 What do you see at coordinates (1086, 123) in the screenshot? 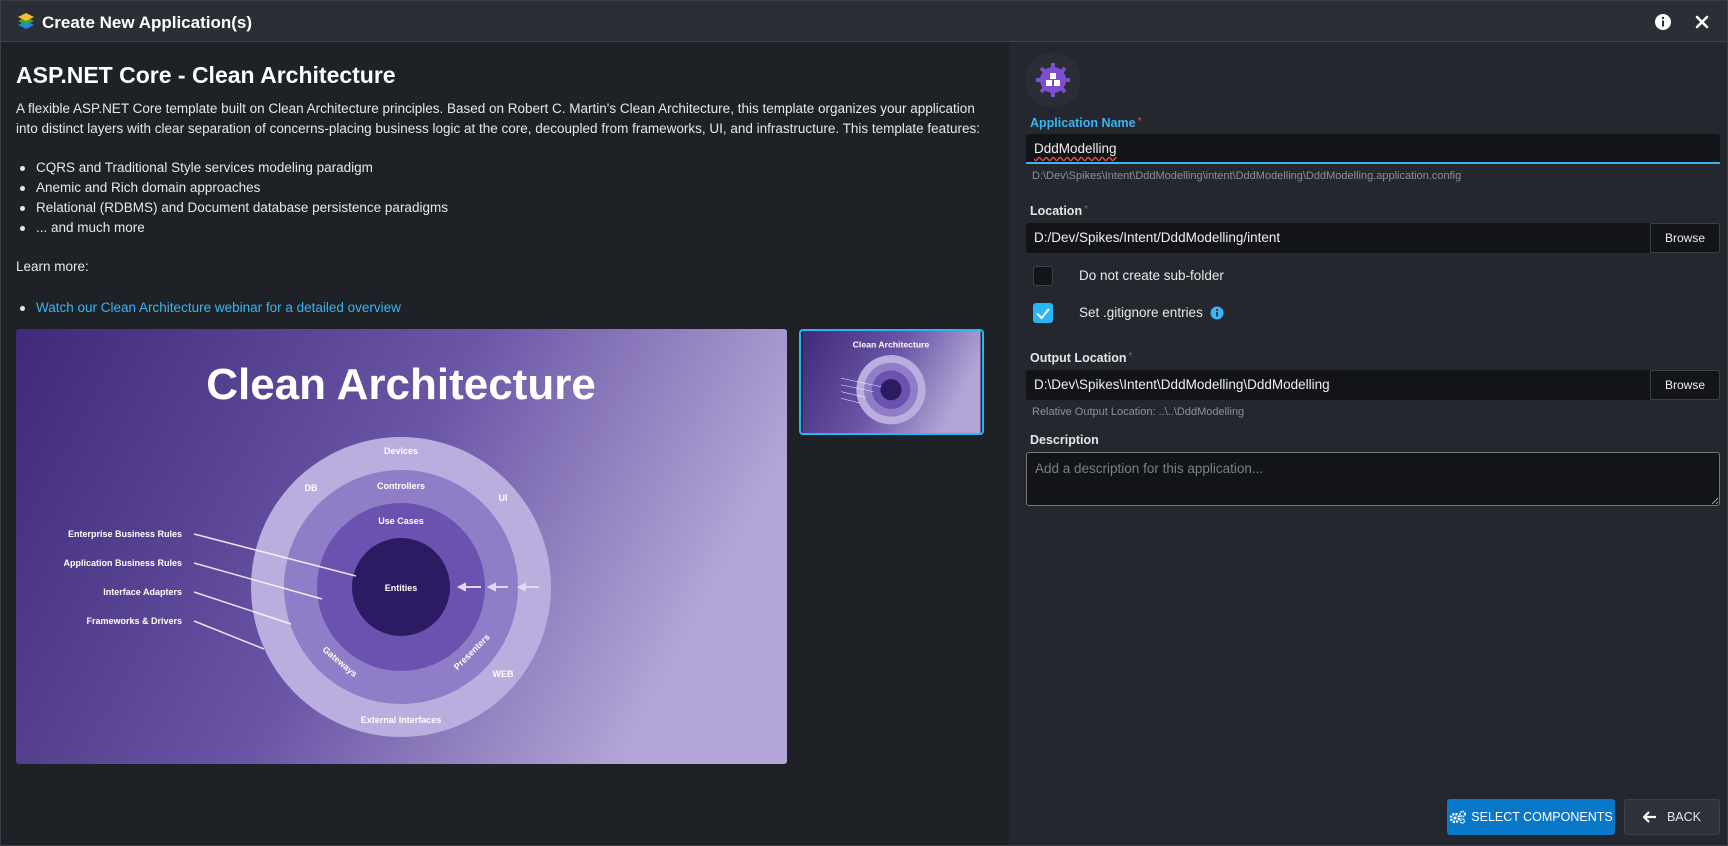
I see `app-name-label: Application Name *` at bounding box center [1086, 123].